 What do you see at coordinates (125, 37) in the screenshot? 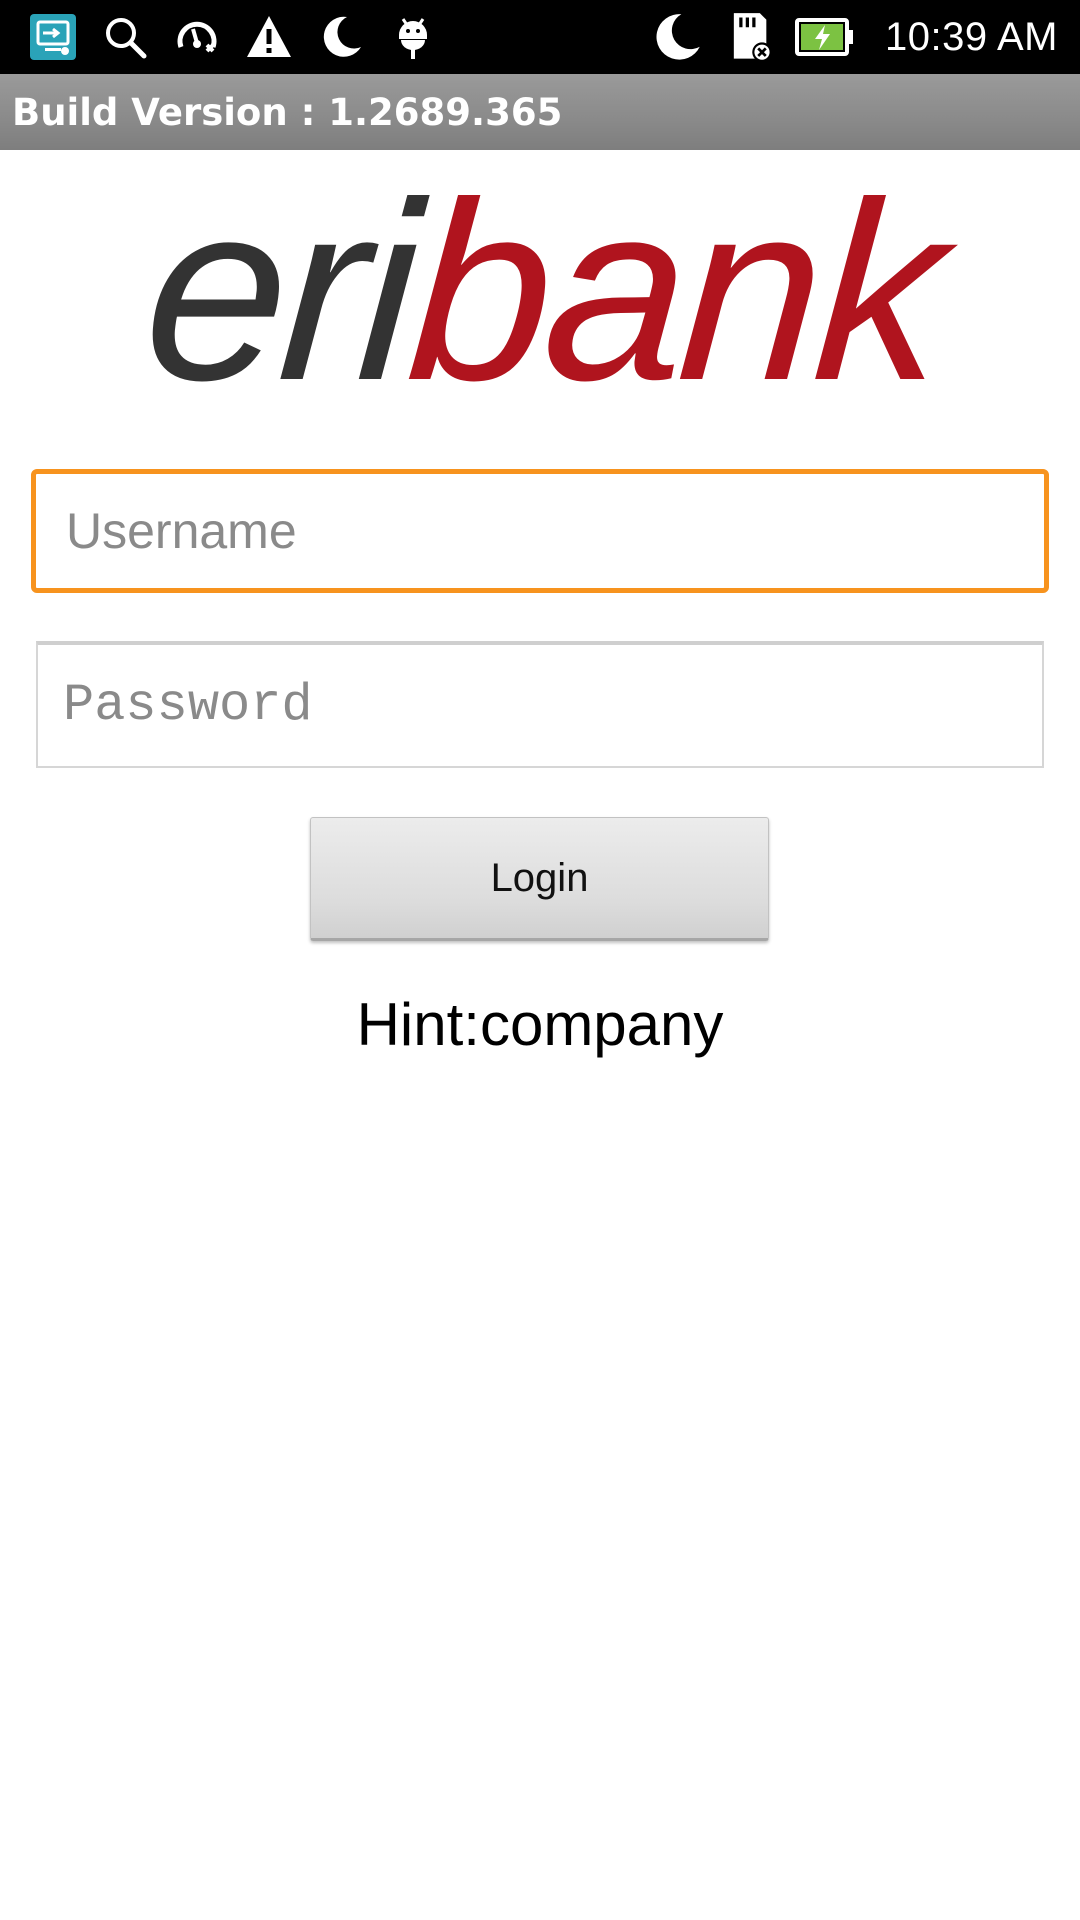
I see `search-icon` at bounding box center [125, 37].